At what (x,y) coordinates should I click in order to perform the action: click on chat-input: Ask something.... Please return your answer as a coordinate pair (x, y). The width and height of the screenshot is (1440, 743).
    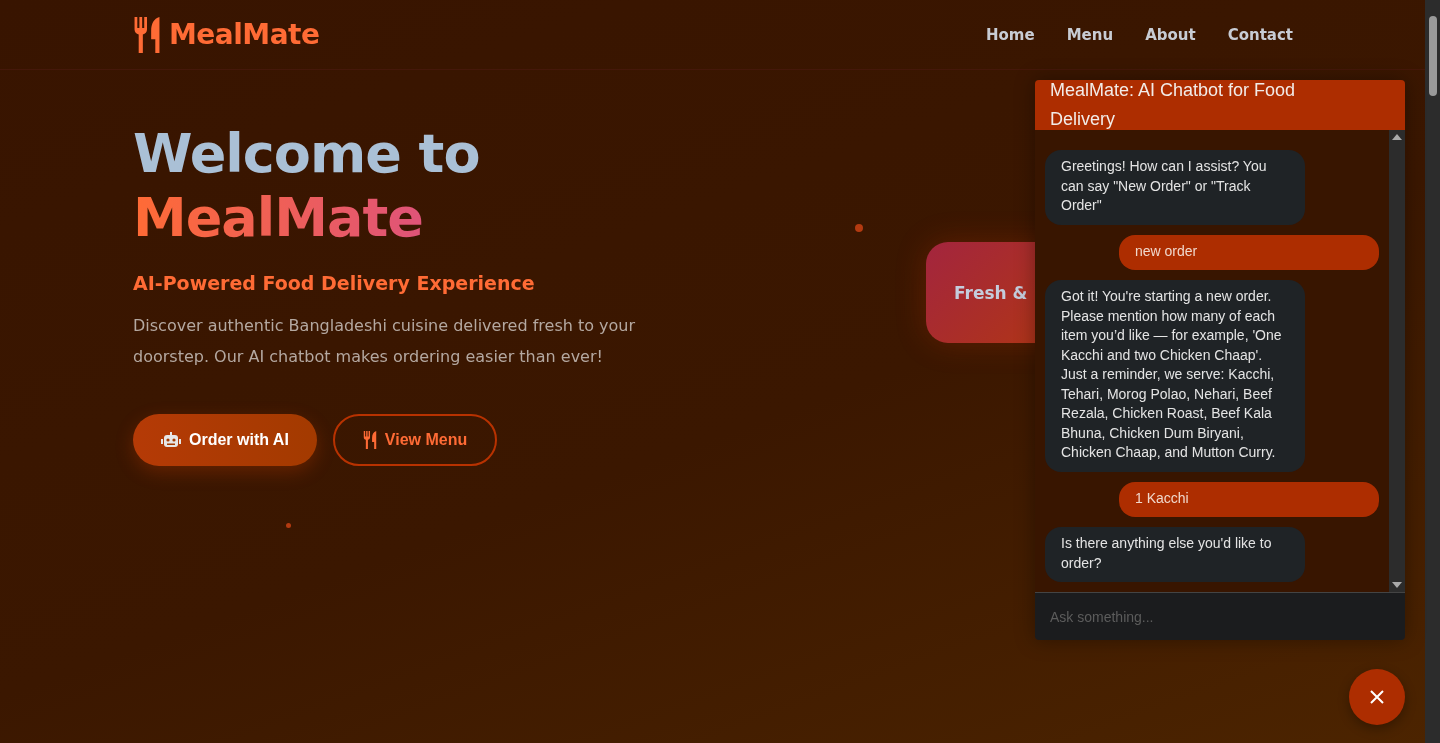
    Looking at the image, I should click on (1220, 616).